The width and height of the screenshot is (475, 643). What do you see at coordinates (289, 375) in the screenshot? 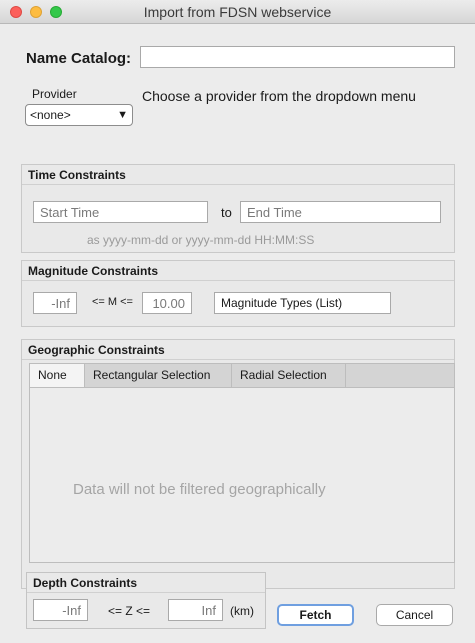
I see `tab-radial-selection: Radial Selection` at bounding box center [289, 375].